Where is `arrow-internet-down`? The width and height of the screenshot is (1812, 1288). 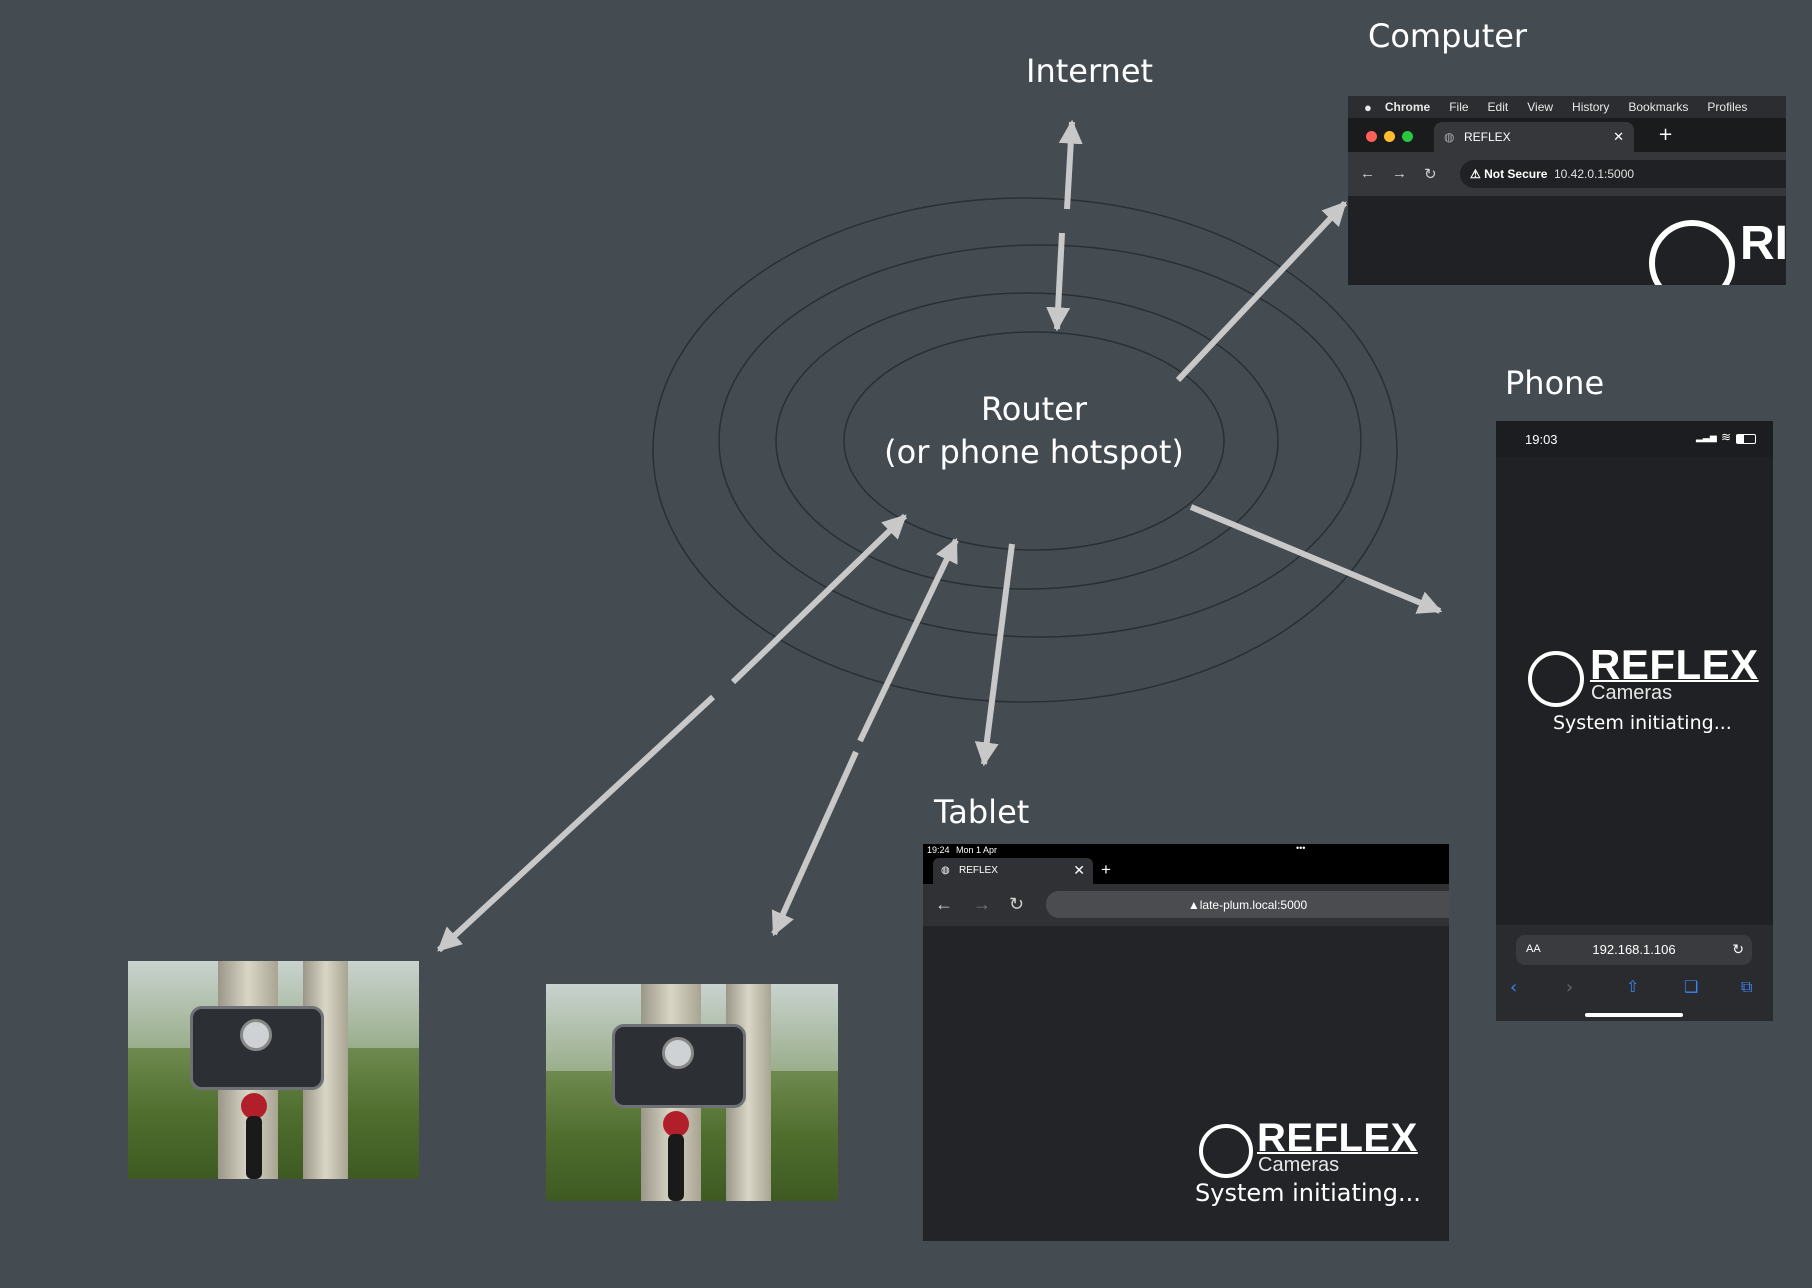
arrow-internet-down is located at coordinates (1058, 282).